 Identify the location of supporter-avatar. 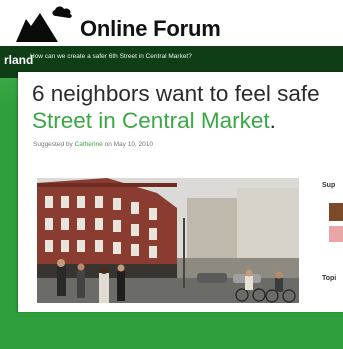
(336, 212).